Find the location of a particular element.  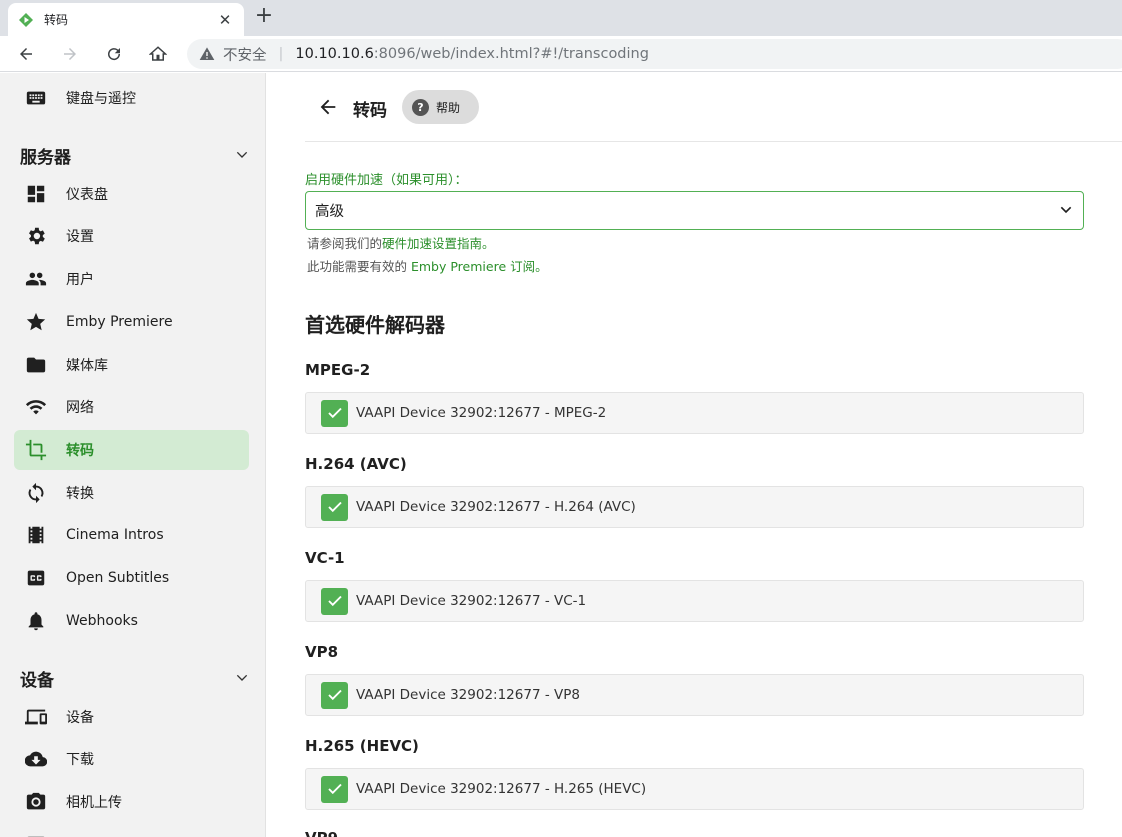

sidebar-item-label: 仪表盘 is located at coordinates (87, 194).